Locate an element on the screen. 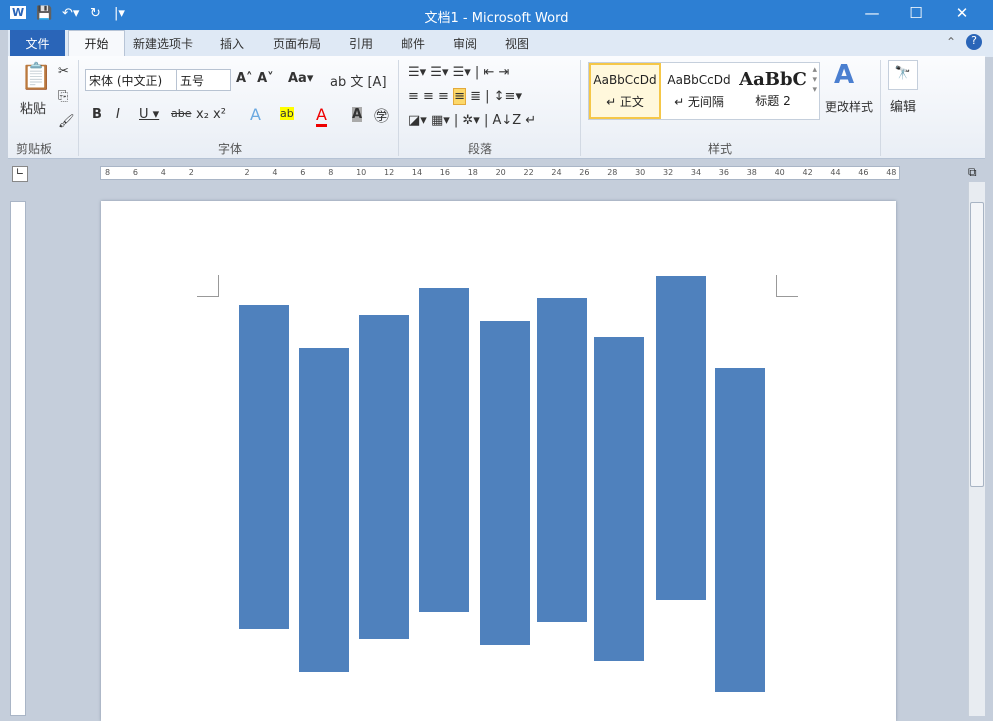  grow-font-icon: A˄ A˅ is located at coordinates (255, 78).